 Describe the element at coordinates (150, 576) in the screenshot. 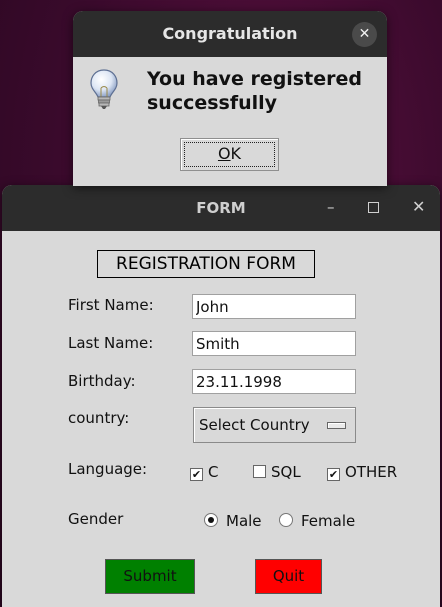

I see `submit-button: Submit` at that location.